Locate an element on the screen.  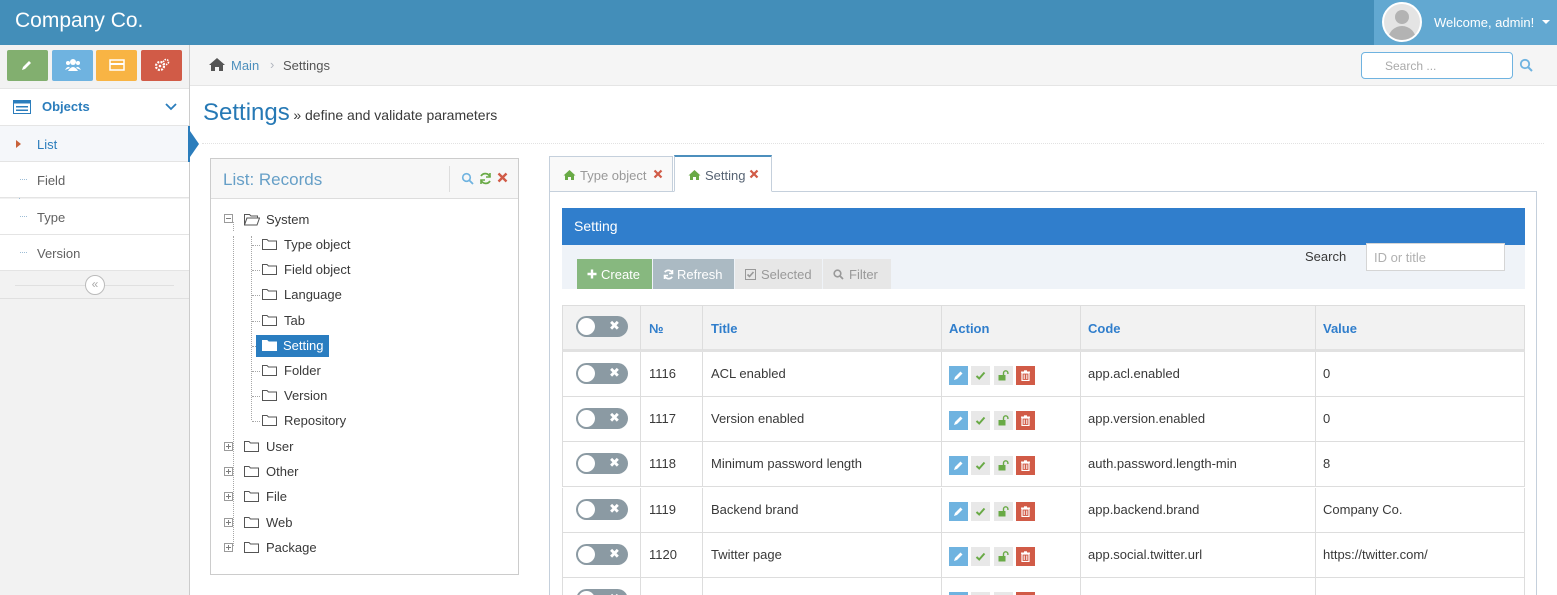
tree-node-setting: Setting is located at coordinates (292, 345).